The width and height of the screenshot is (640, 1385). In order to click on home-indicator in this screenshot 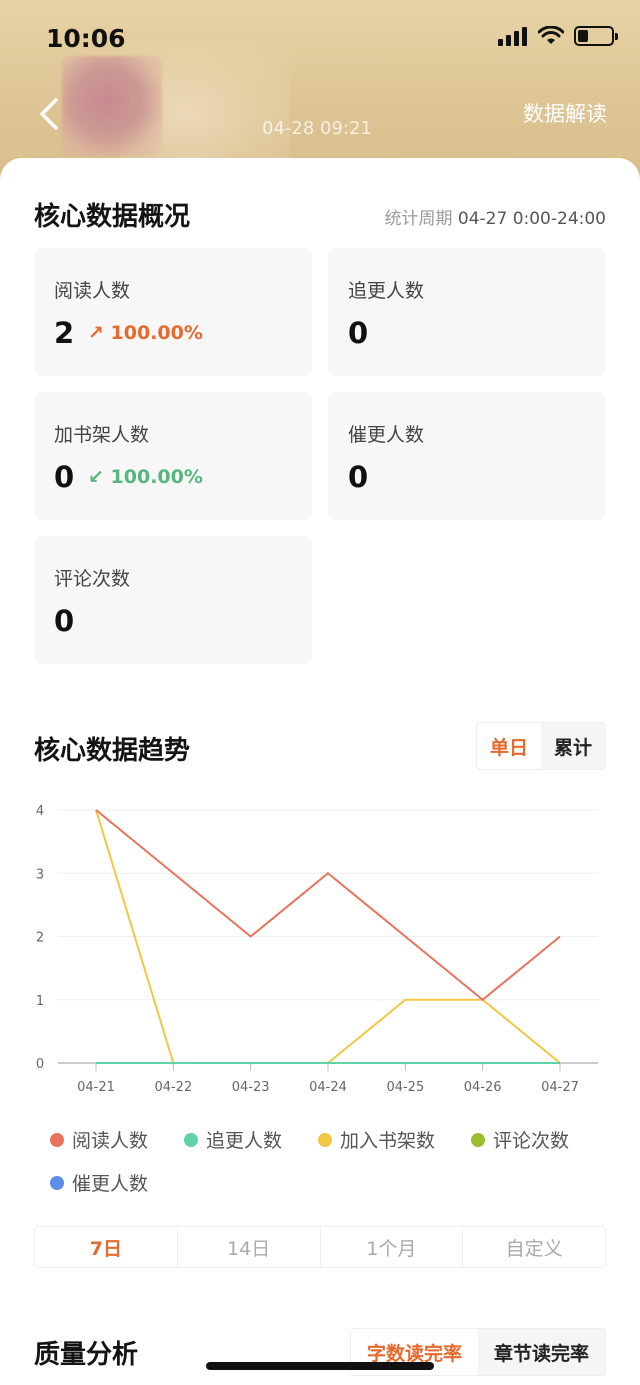, I will do `click(320, 1366)`.